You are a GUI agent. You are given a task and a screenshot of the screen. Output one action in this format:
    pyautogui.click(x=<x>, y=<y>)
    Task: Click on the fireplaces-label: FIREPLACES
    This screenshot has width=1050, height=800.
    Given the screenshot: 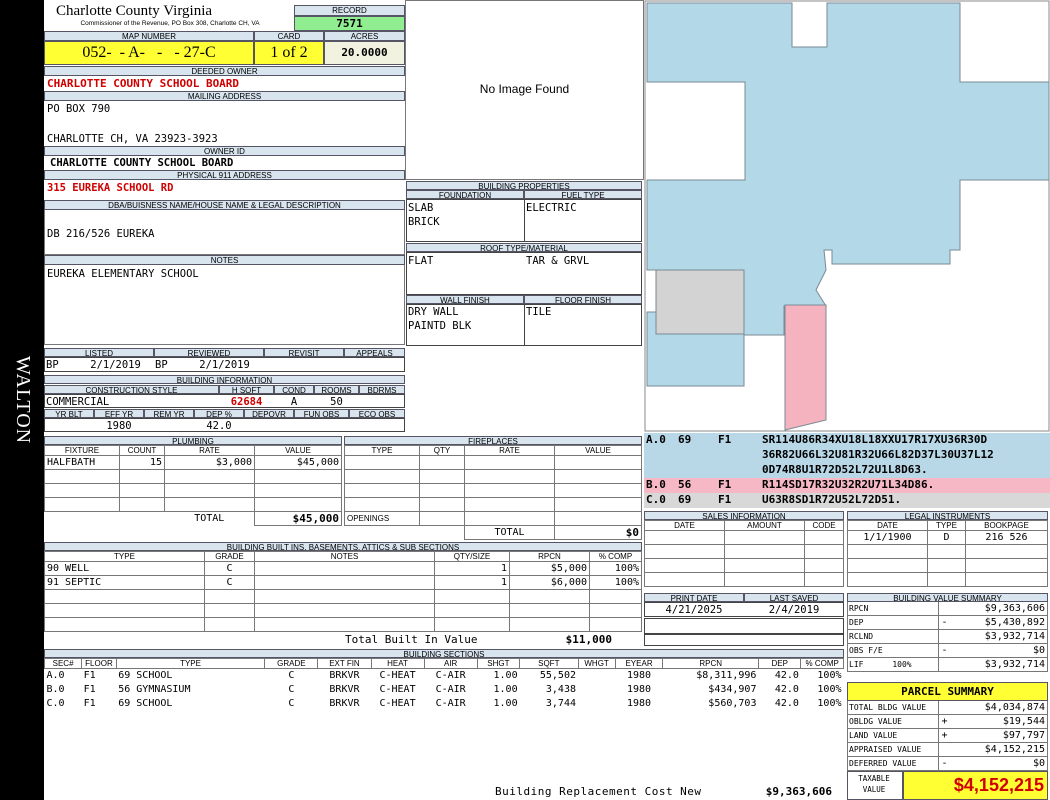 What is the action you would take?
    pyautogui.click(x=493, y=440)
    